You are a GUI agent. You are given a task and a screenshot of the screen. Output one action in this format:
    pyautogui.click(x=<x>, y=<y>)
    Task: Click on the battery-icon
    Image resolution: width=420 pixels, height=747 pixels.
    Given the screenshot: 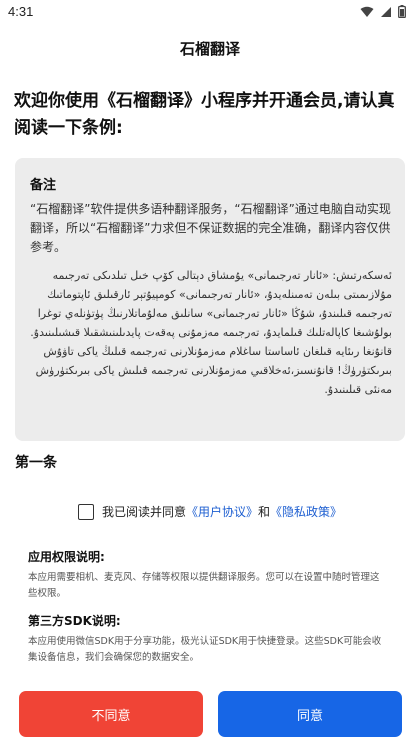 What is the action you would take?
    pyautogui.click(x=402, y=11)
    